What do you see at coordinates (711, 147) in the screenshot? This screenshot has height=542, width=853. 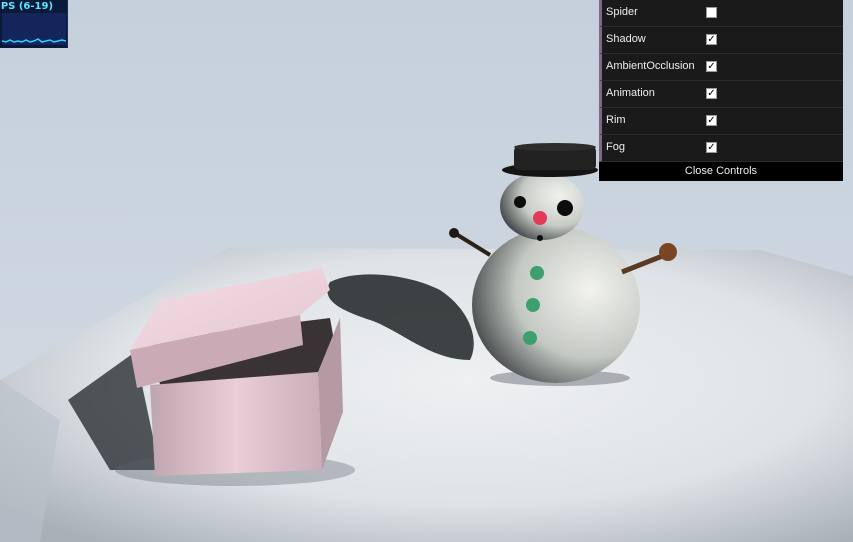 I see `fog-checkbox: ✓` at bounding box center [711, 147].